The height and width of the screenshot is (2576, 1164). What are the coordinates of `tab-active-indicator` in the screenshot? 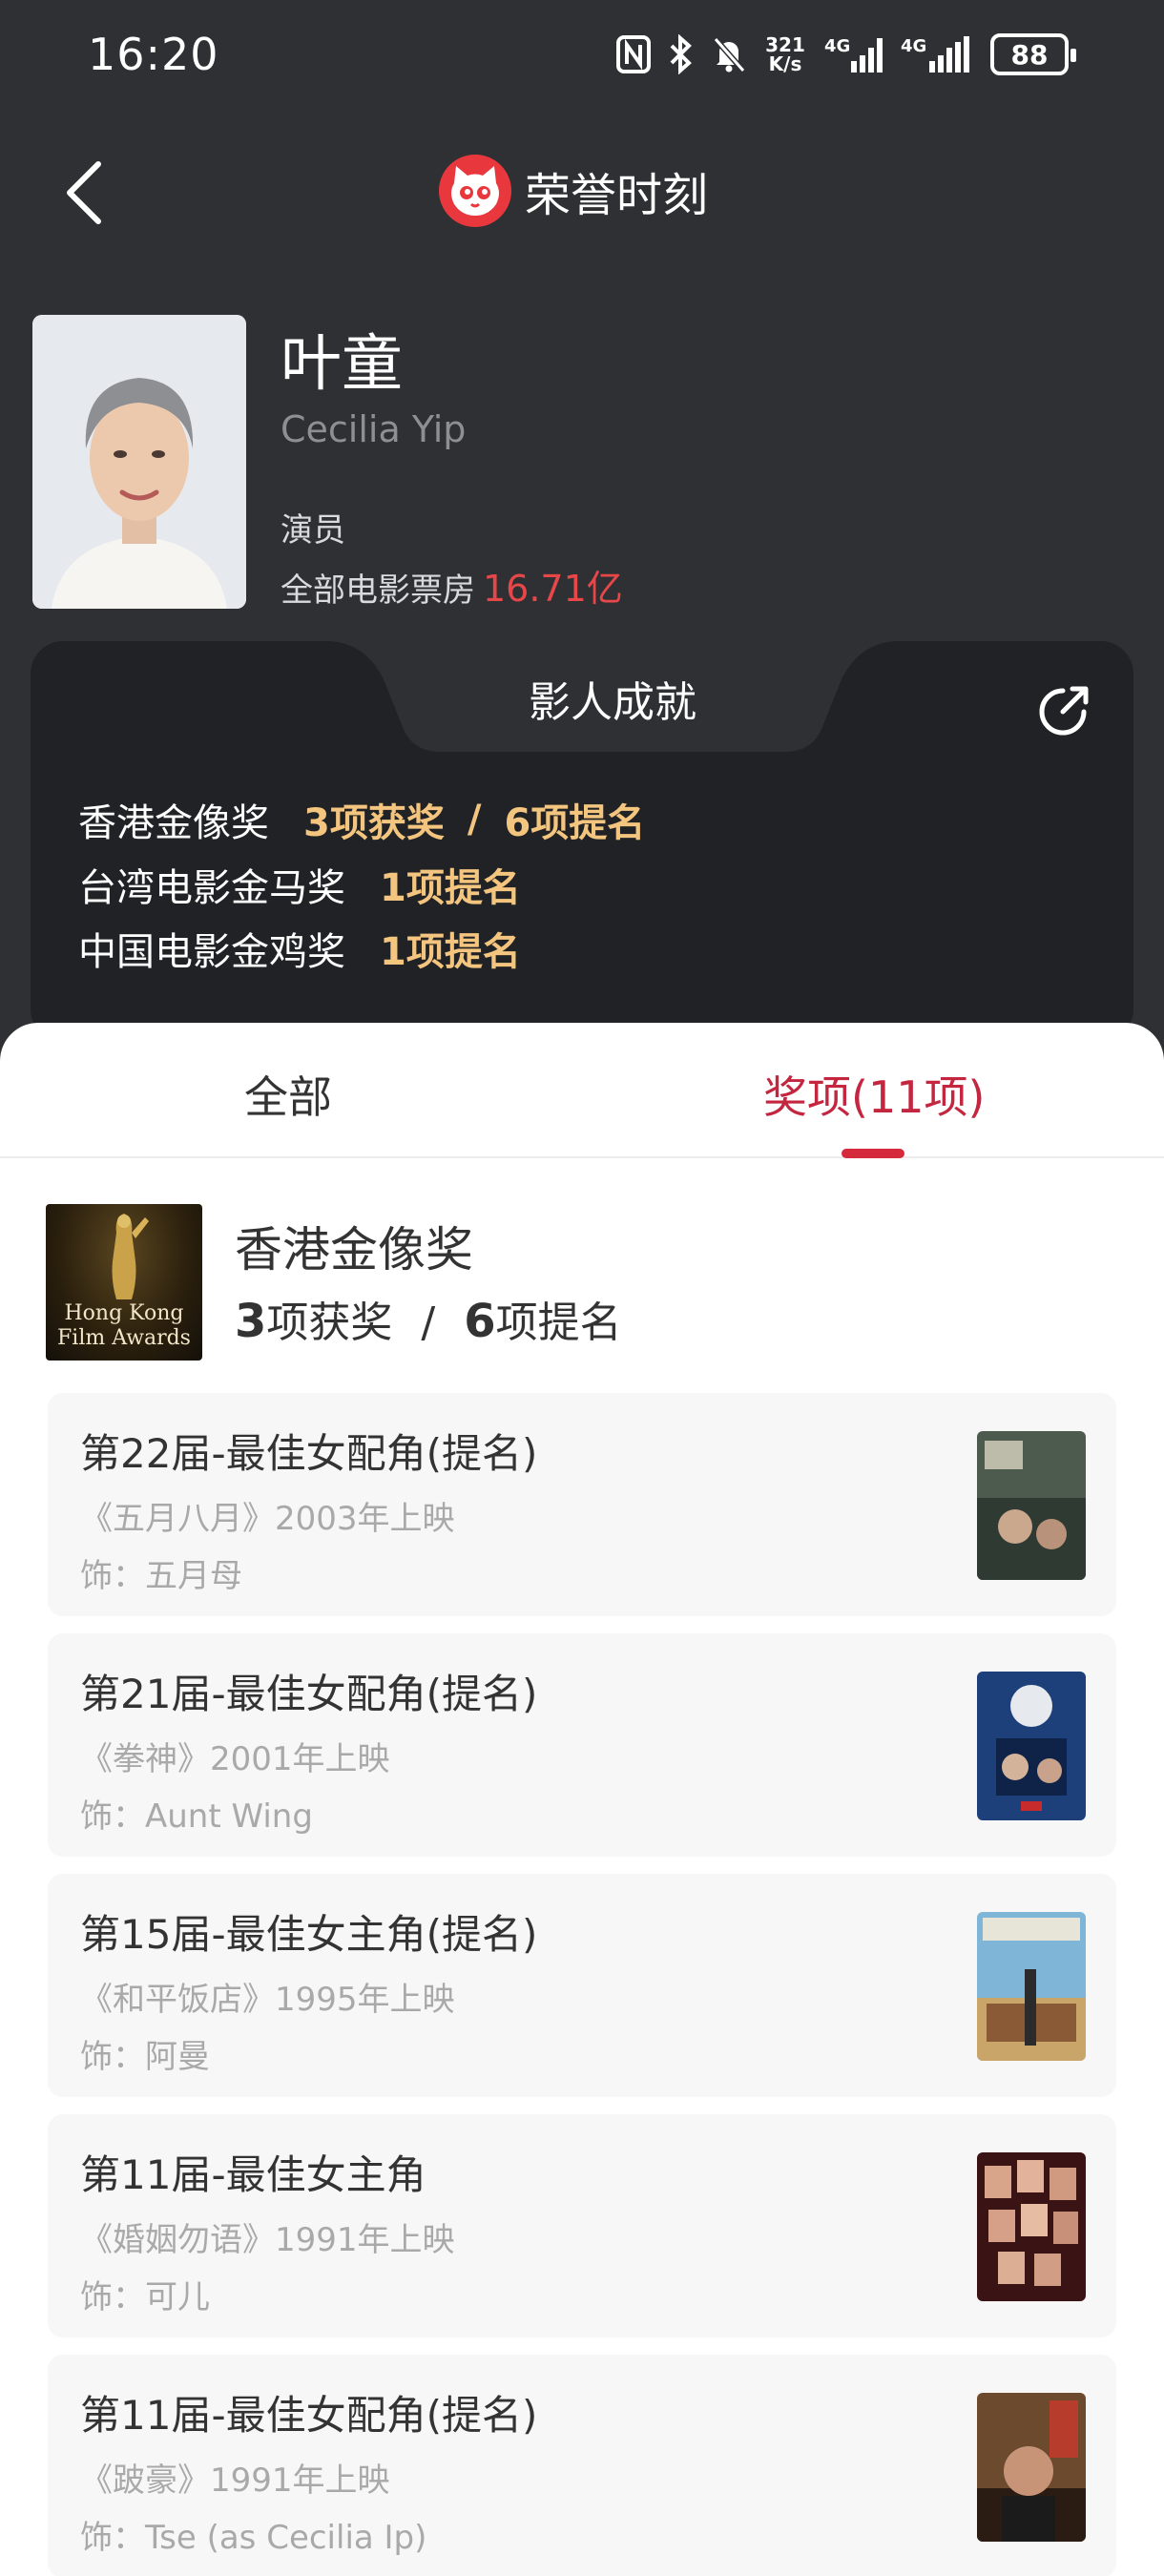 It's located at (873, 1153).